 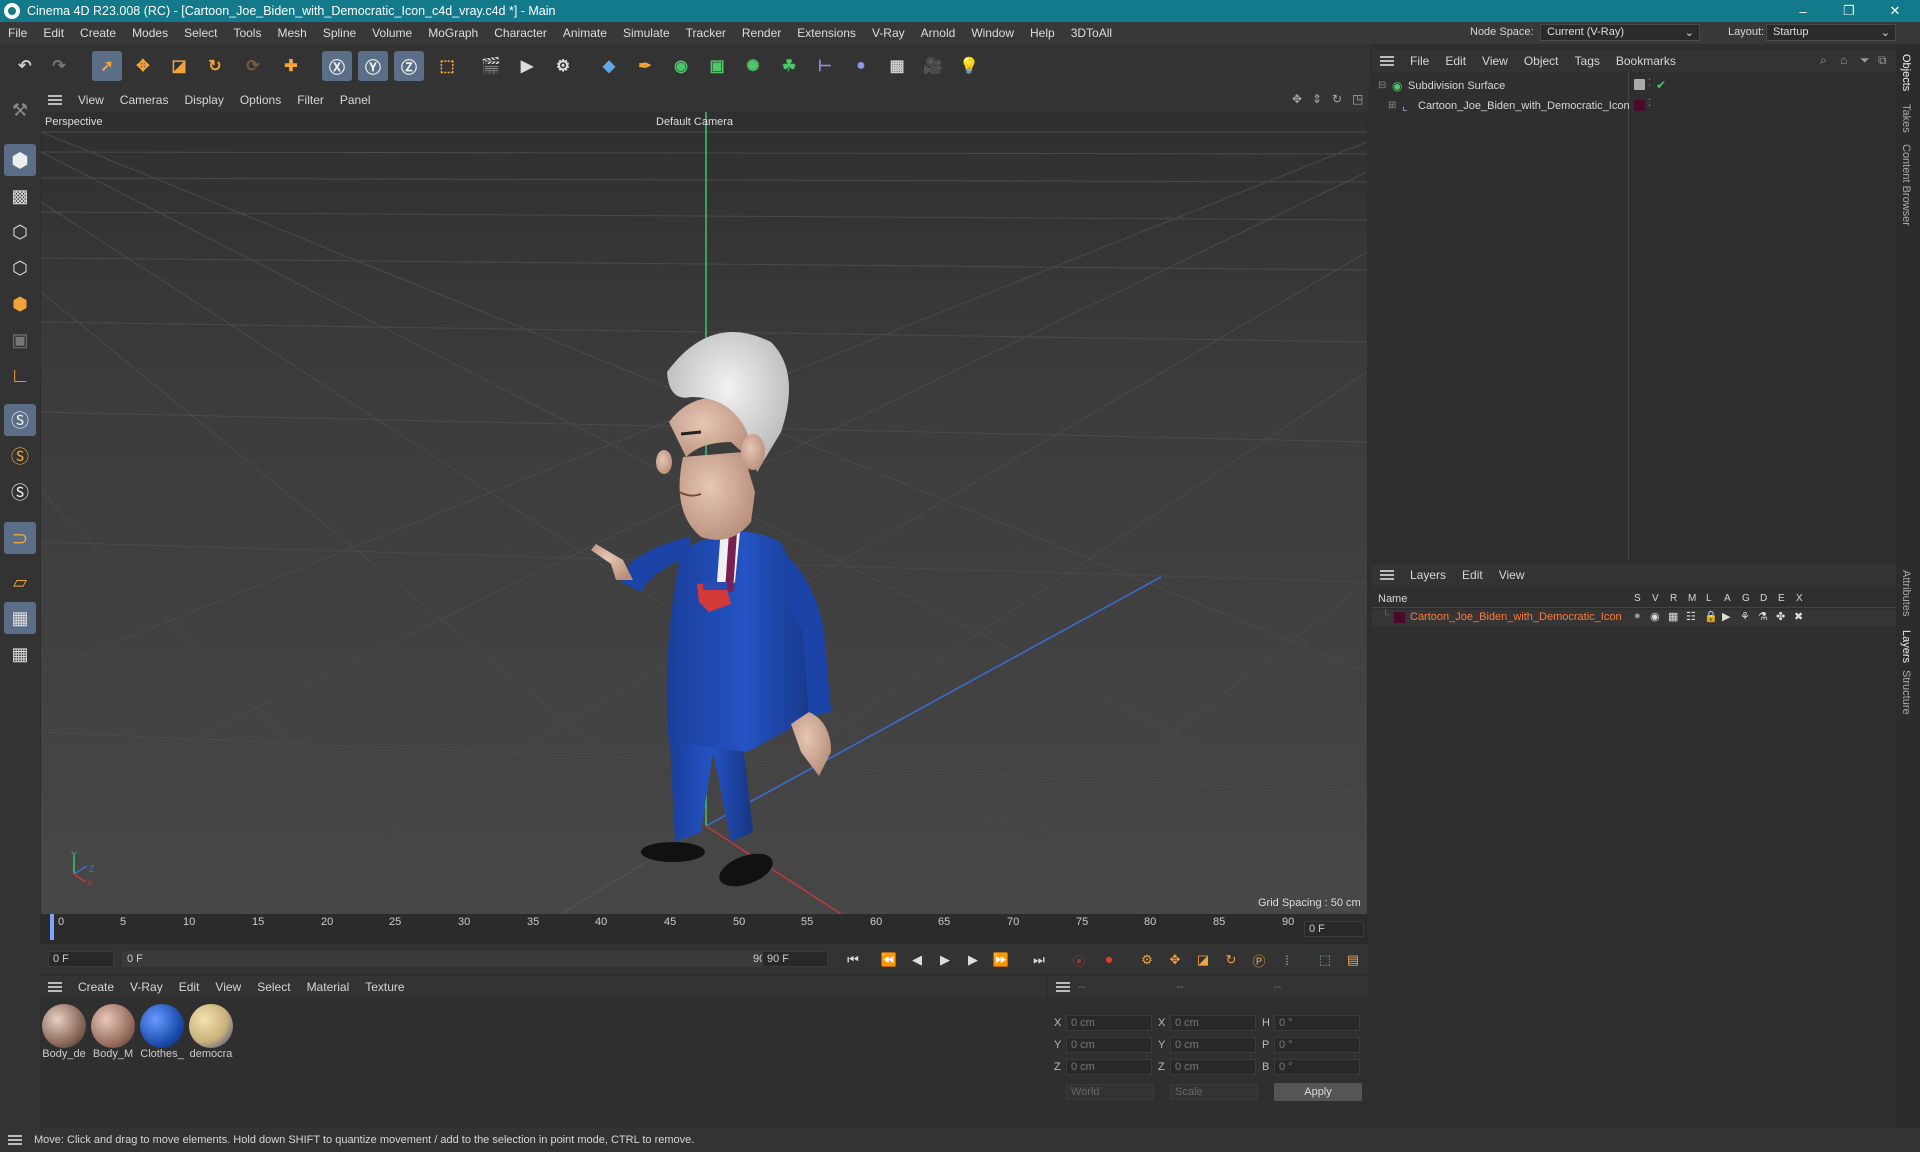 What do you see at coordinates (291, 33) in the screenshot?
I see `menu-mesh: Mesh` at bounding box center [291, 33].